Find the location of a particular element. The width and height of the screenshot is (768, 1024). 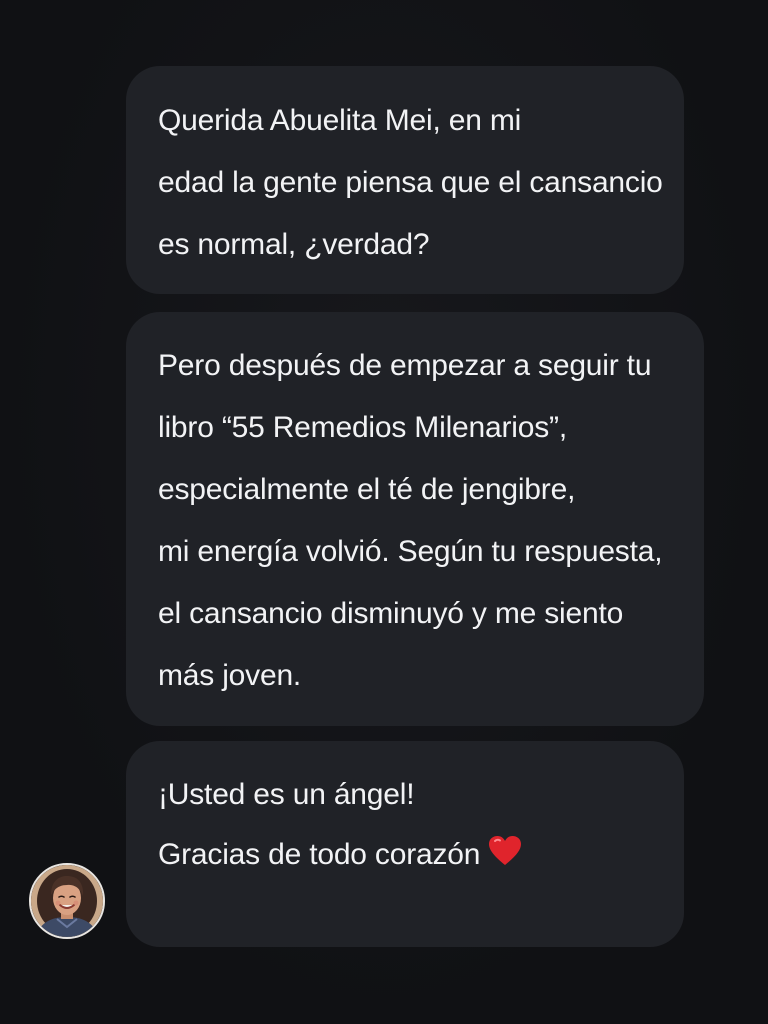

message-line: mi energía volvió. Según tu respuesta, is located at coordinates (410, 551).